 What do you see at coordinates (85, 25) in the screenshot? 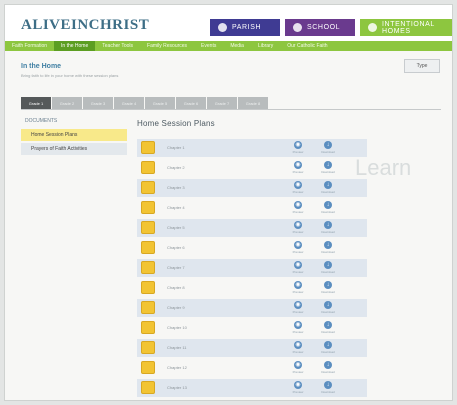
I see `site-logo: ALIVEINCHRIST` at bounding box center [85, 25].